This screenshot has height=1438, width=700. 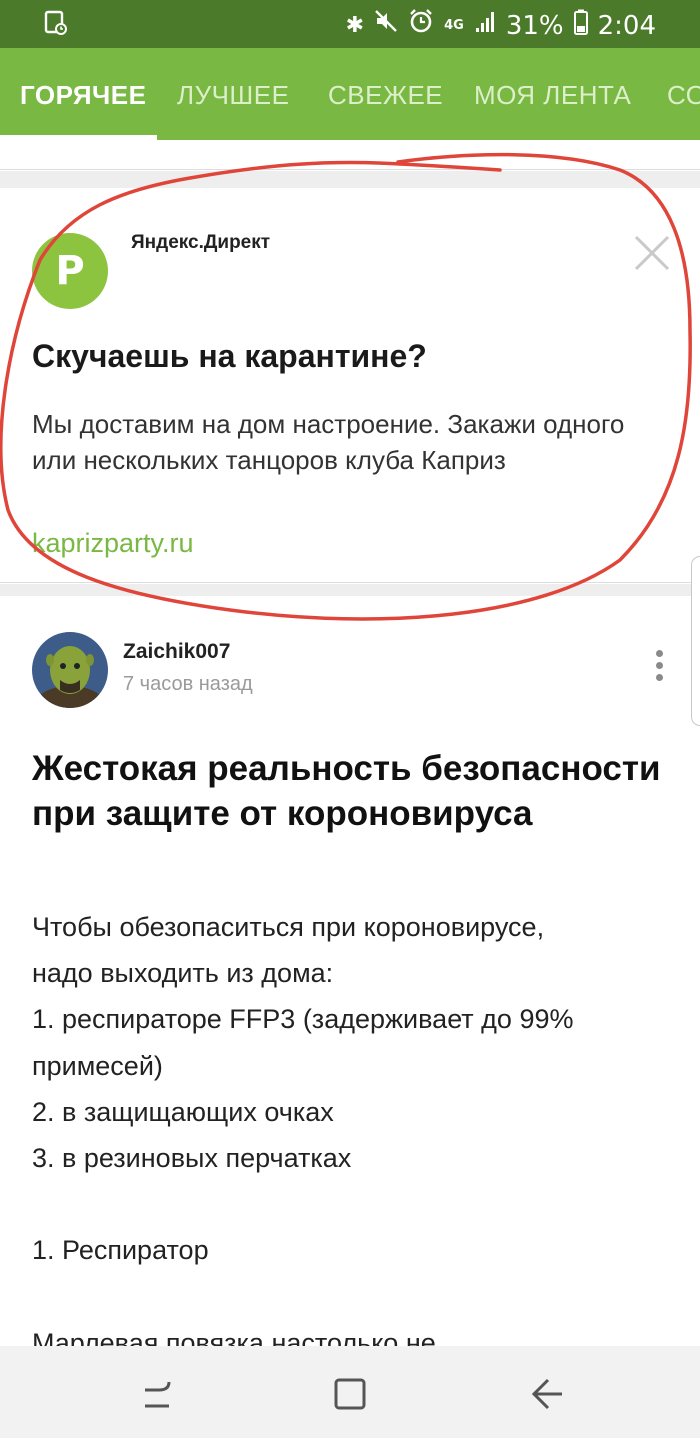 What do you see at coordinates (421, 25) in the screenshot?
I see `alarm-icon` at bounding box center [421, 25].